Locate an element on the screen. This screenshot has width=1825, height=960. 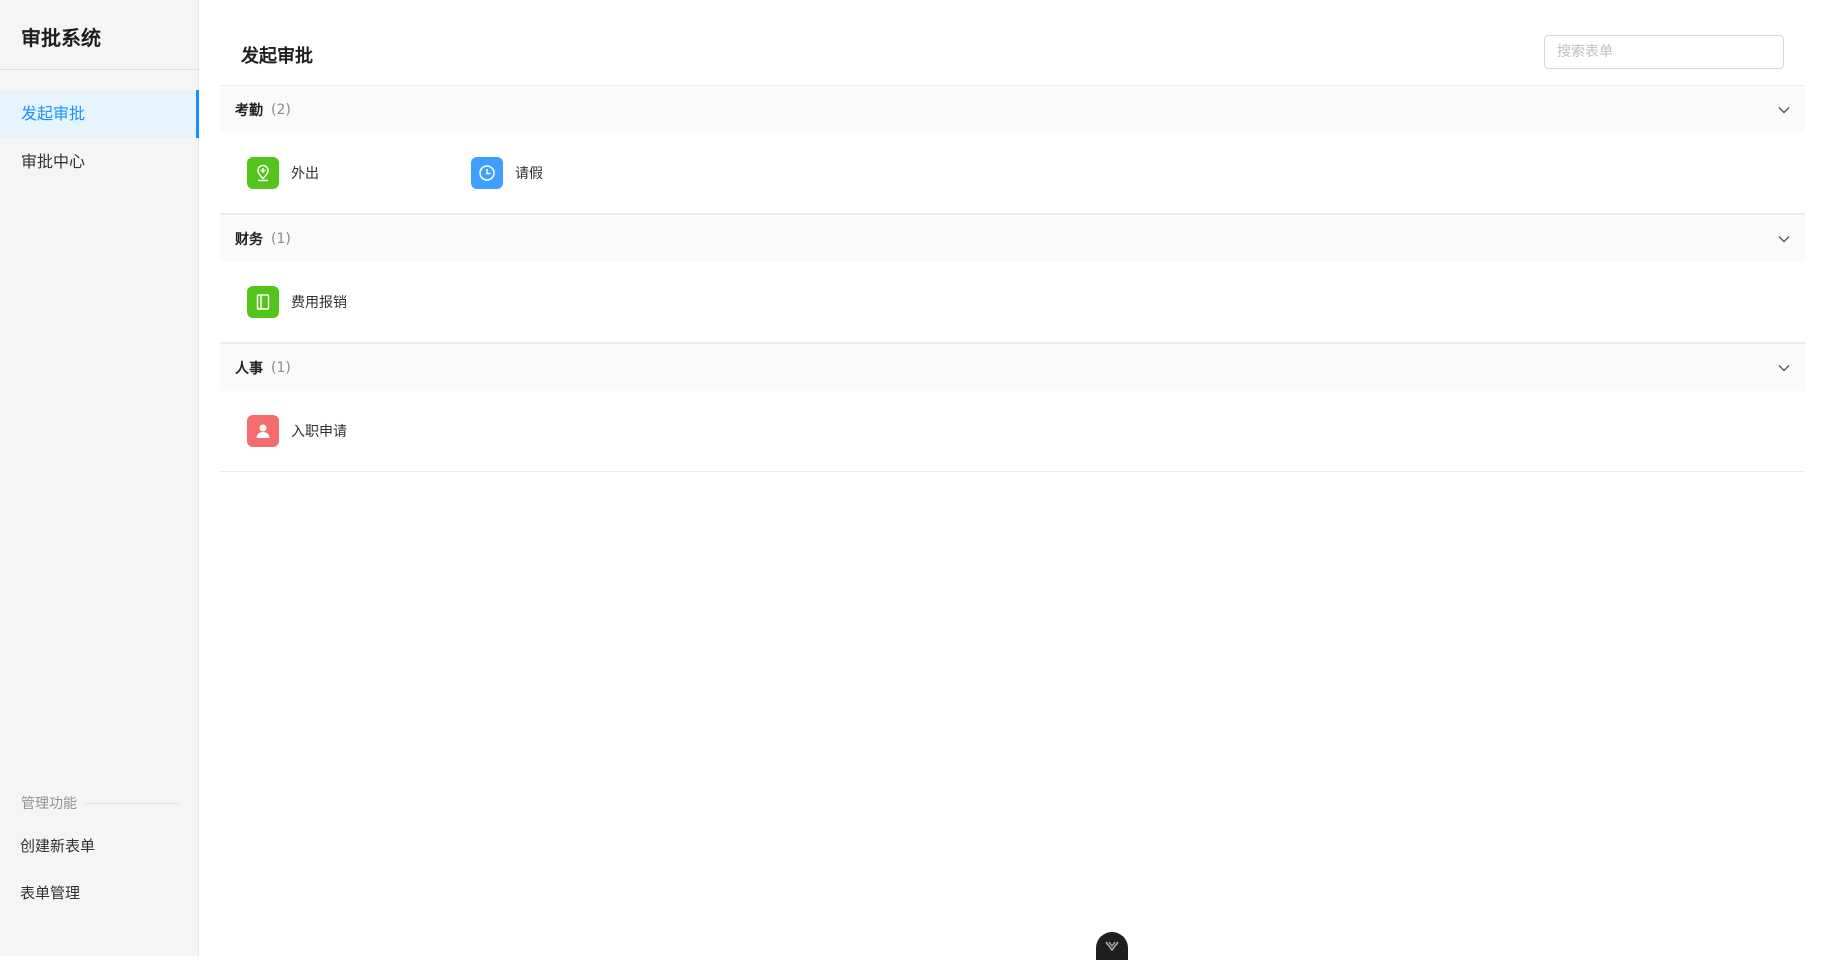
nav-item-create-form: 创建新表单 is located at coordinates (57, 845).